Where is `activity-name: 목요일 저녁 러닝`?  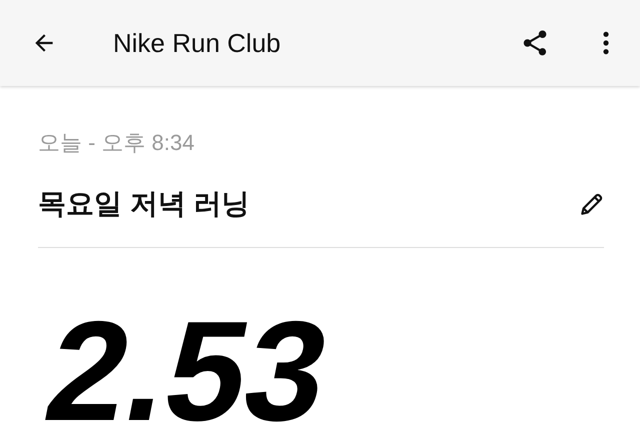 activity-name: 목요일 저녁 러닝 is located at coordinates (144, 204).